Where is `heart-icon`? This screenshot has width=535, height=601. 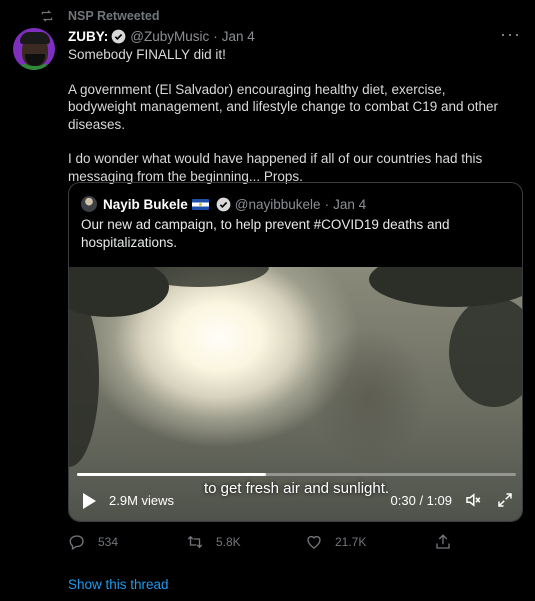
heart-icon is located at coordinates (314, 542).